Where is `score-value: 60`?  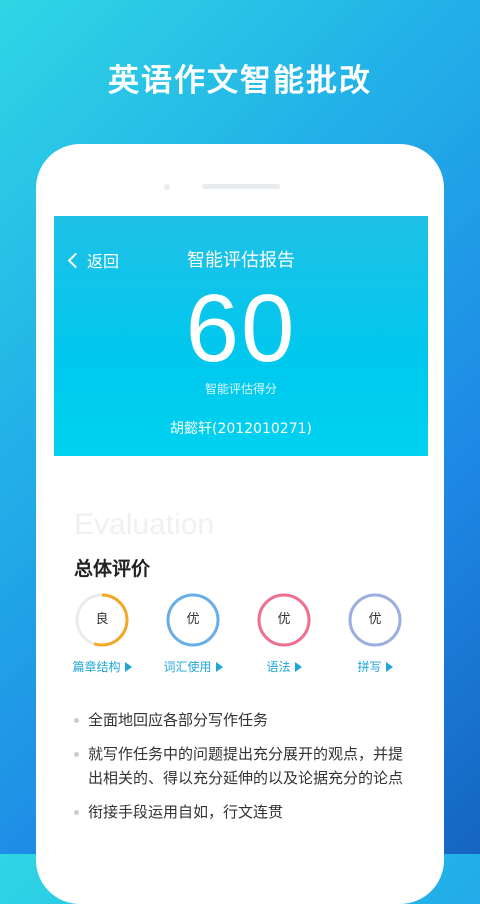
score-value: 60 is located at coordinates (241, 328).